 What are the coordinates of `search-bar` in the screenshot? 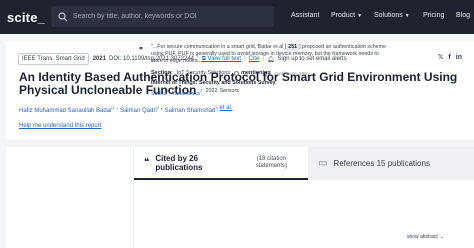 It's located at (162, 16).